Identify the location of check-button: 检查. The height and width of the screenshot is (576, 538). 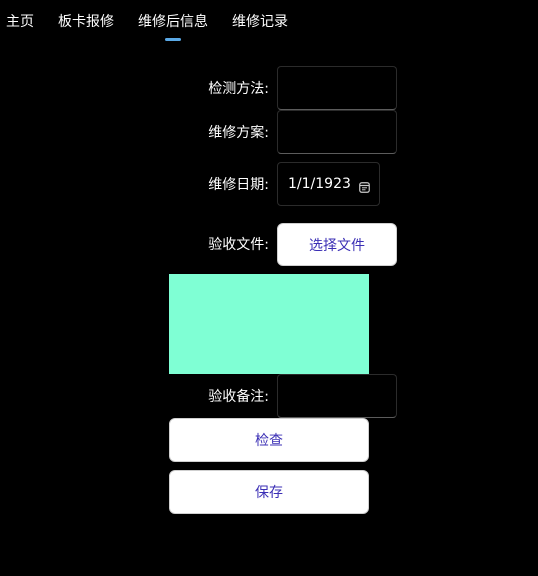
(269, 440).